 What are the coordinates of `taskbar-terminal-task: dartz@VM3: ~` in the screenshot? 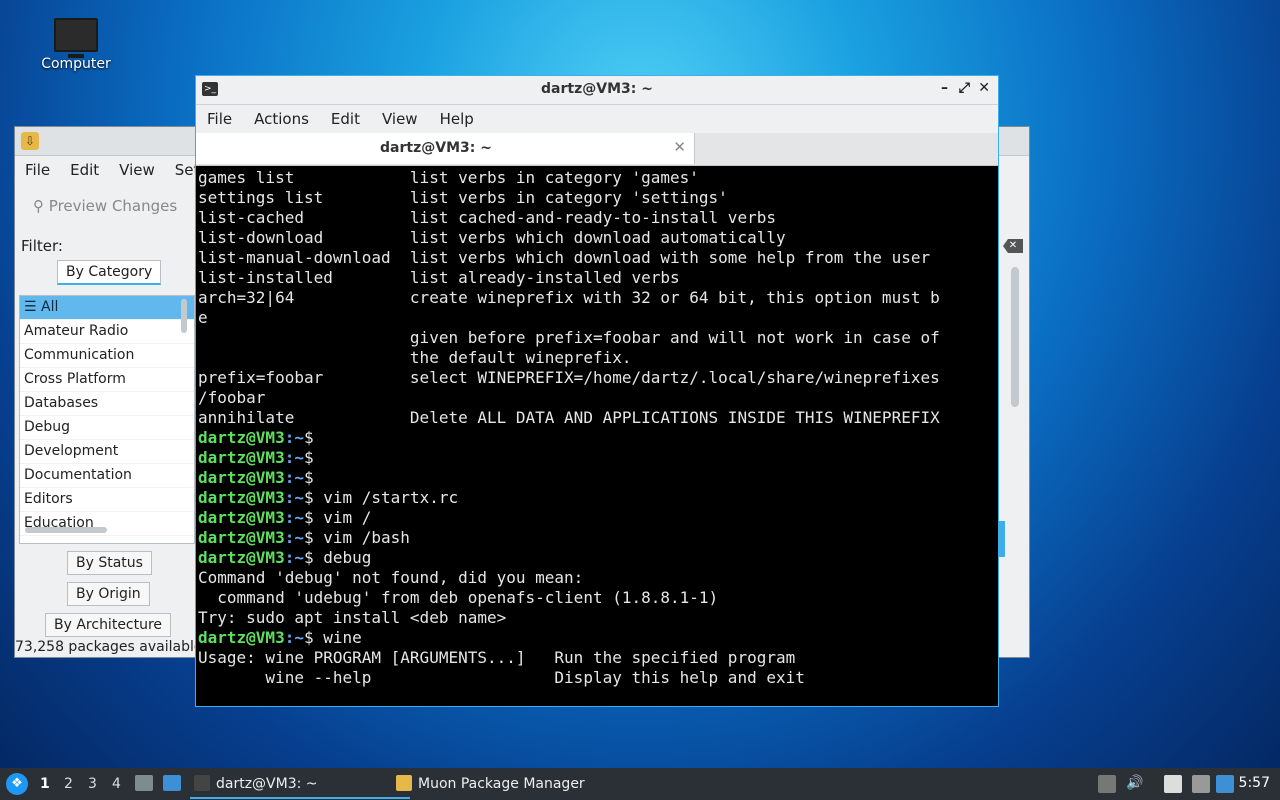 It's located at (300, 785).